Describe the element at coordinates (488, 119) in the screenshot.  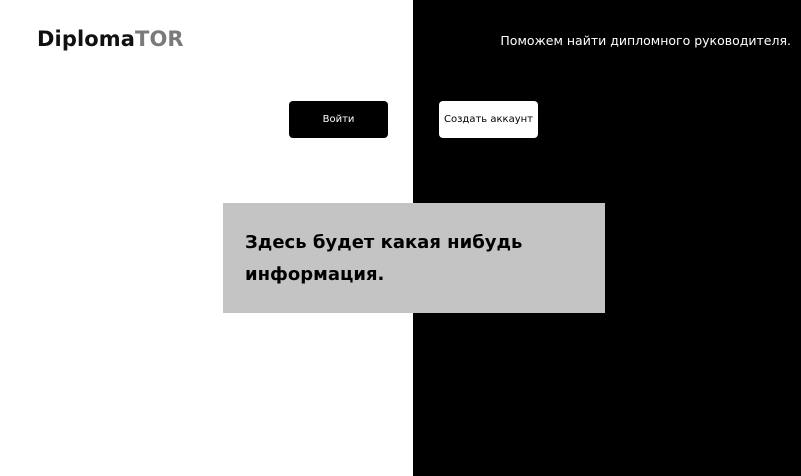
I see `create-account-button: Создать аккаунт` at that location.